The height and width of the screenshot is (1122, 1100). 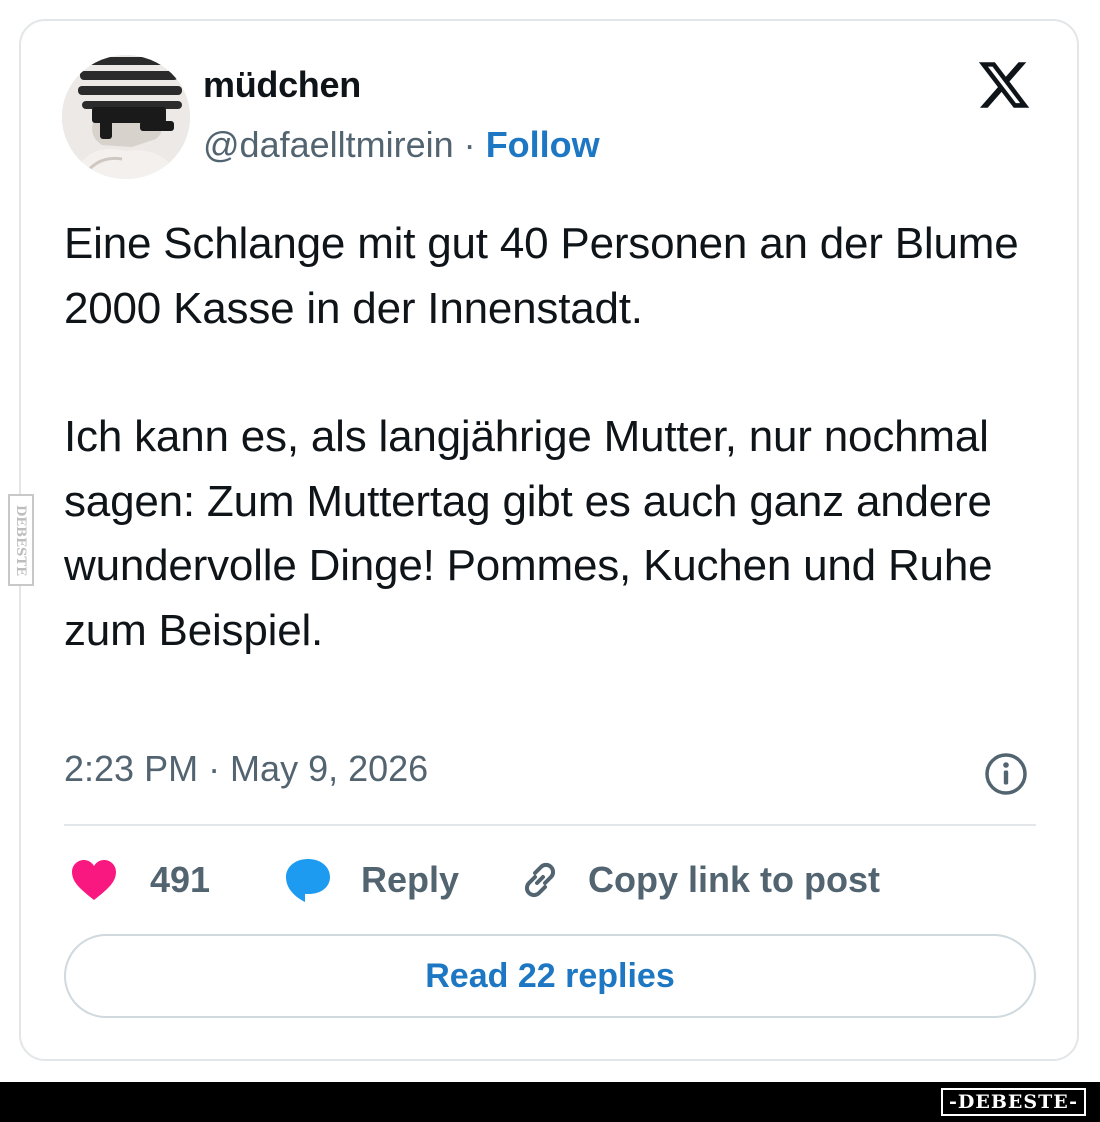 What do you see at coordinates (550, 825) in the screenshot?
I see `divider` at bounding box center [550, 825].